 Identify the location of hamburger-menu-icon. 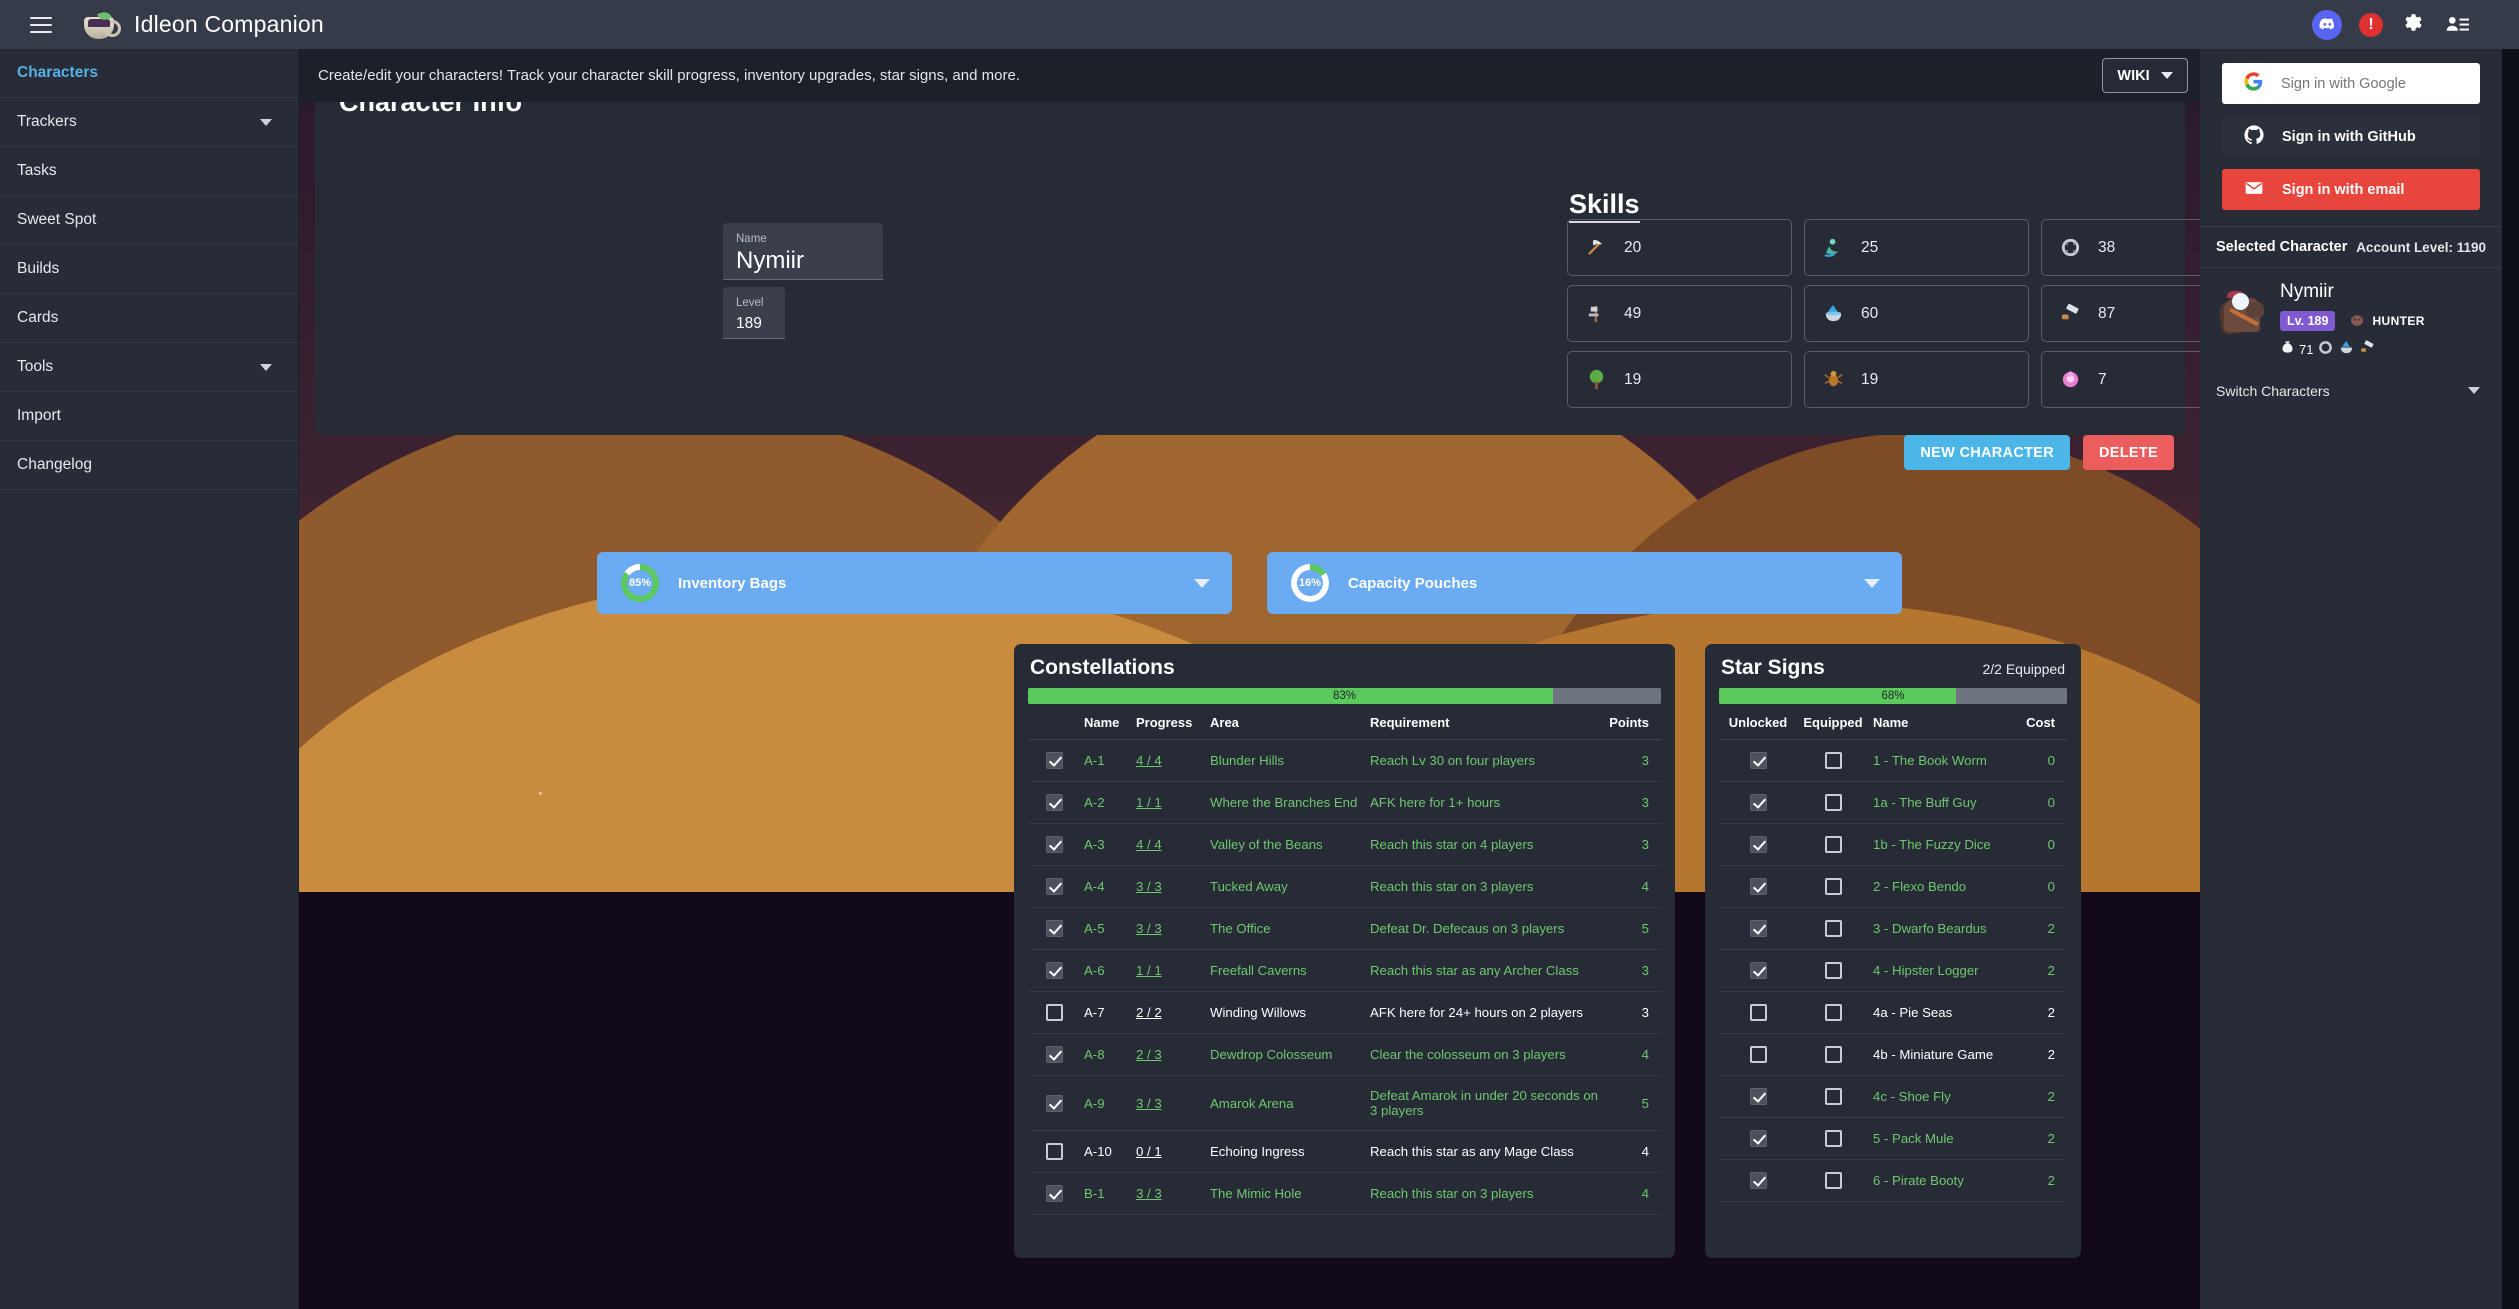
(41, 25).